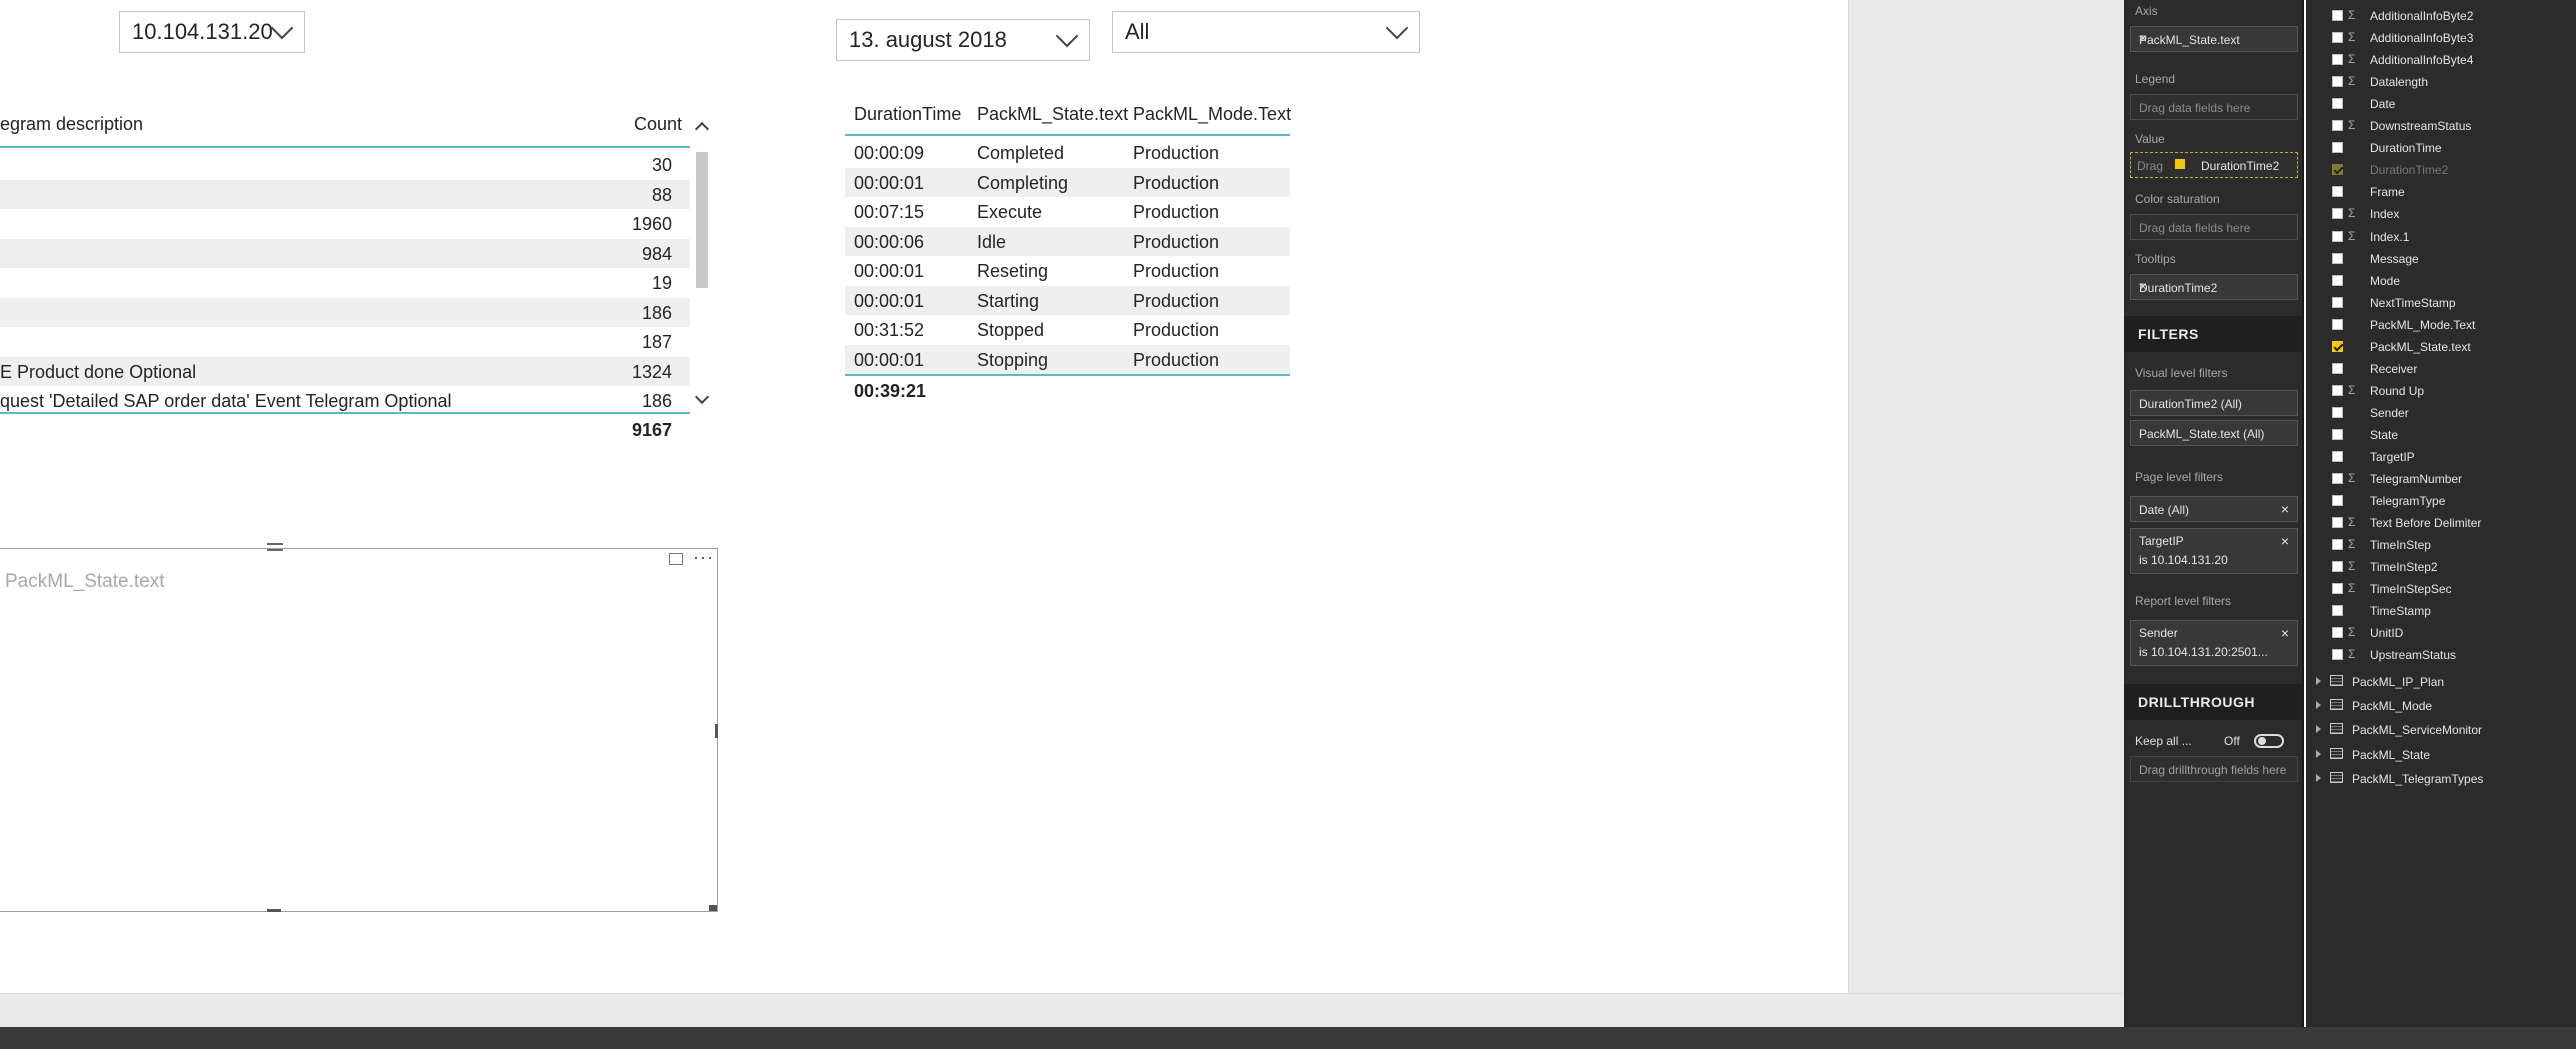  Describe the element at coordinates (212, 32) in the screenshot. I see `ip-slicer-dropdown: 10.104.131.20` at that location.